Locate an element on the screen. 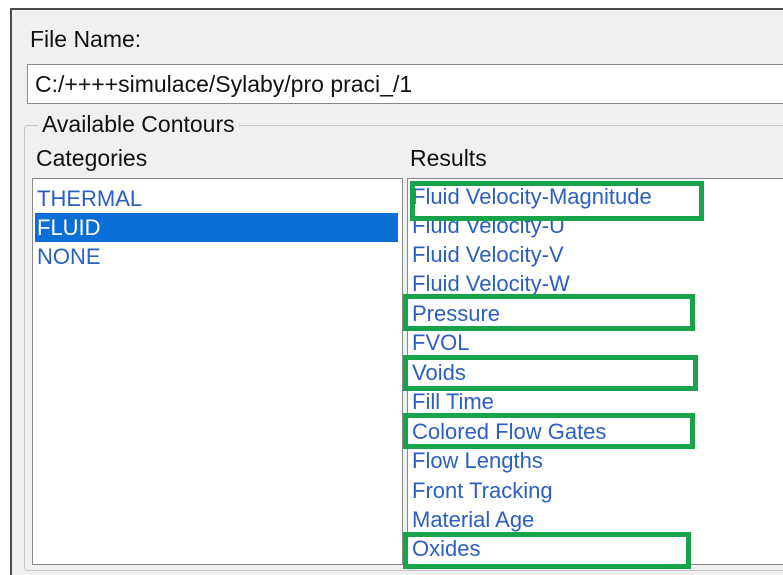 The image size is (783, 575). category-item-none: NONE is located at coordinates (69, 256).